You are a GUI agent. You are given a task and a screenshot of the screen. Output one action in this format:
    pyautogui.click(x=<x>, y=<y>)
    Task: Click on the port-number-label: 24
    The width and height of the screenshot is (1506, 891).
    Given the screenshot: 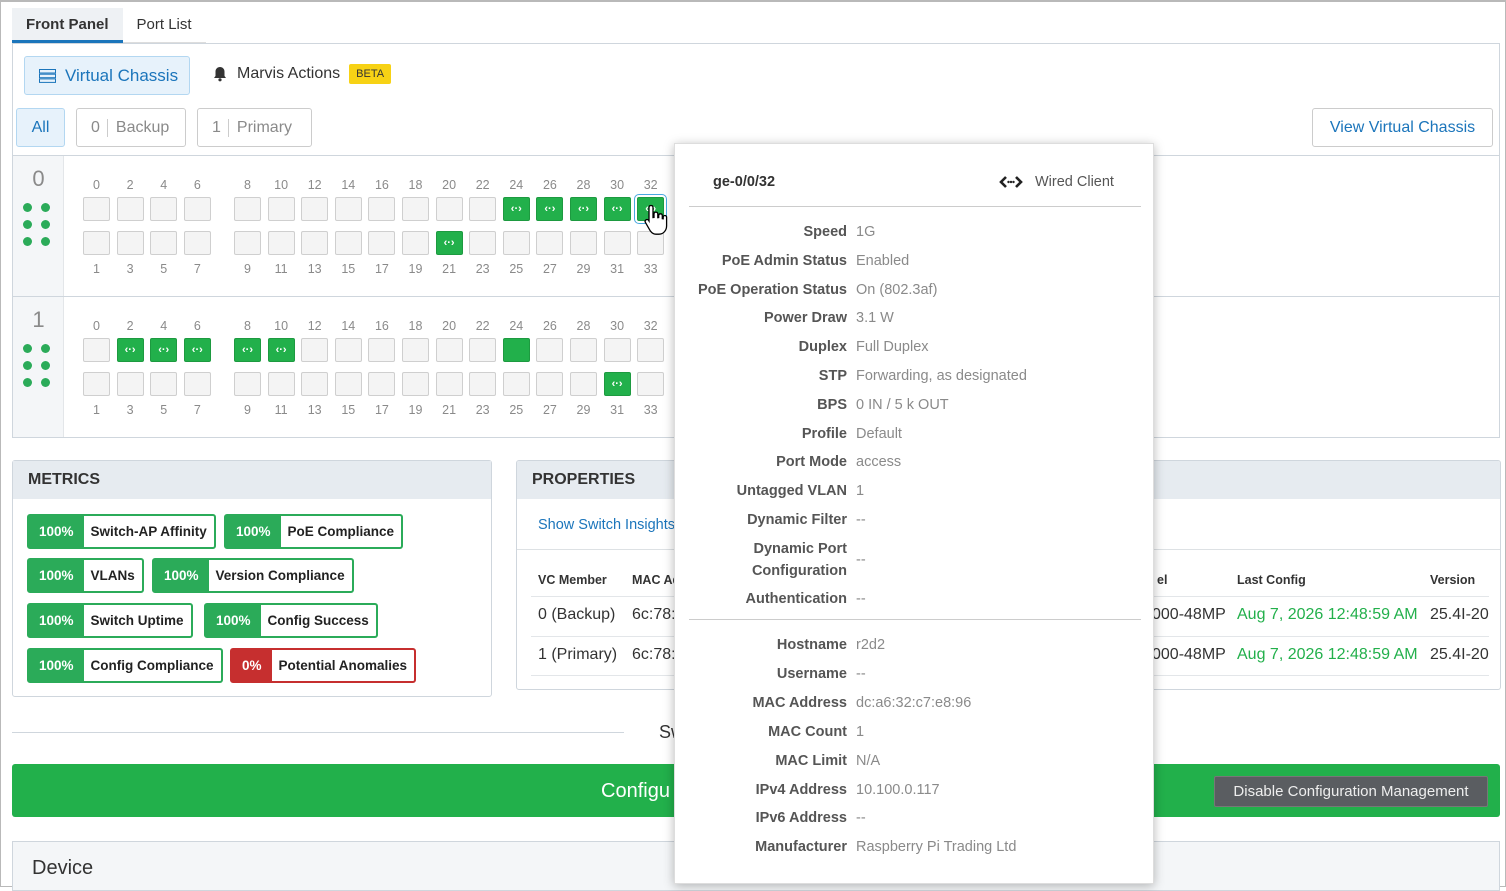 What is the action you would take?
    pyautogui.click(x=516, y=326)
    